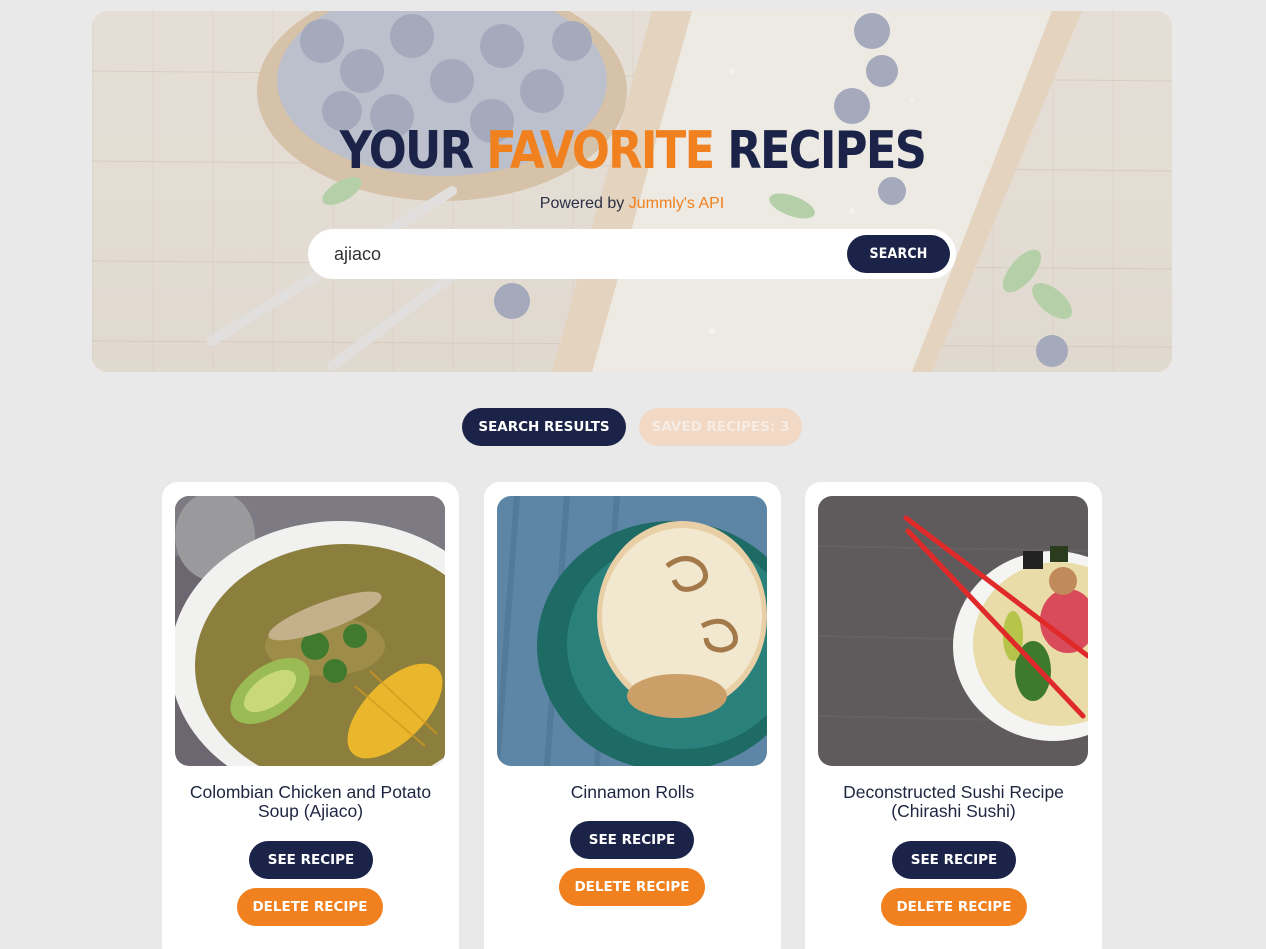 The image size is (1266, 949). I want to click on api-link: Jummly's API, so click(677, 203).